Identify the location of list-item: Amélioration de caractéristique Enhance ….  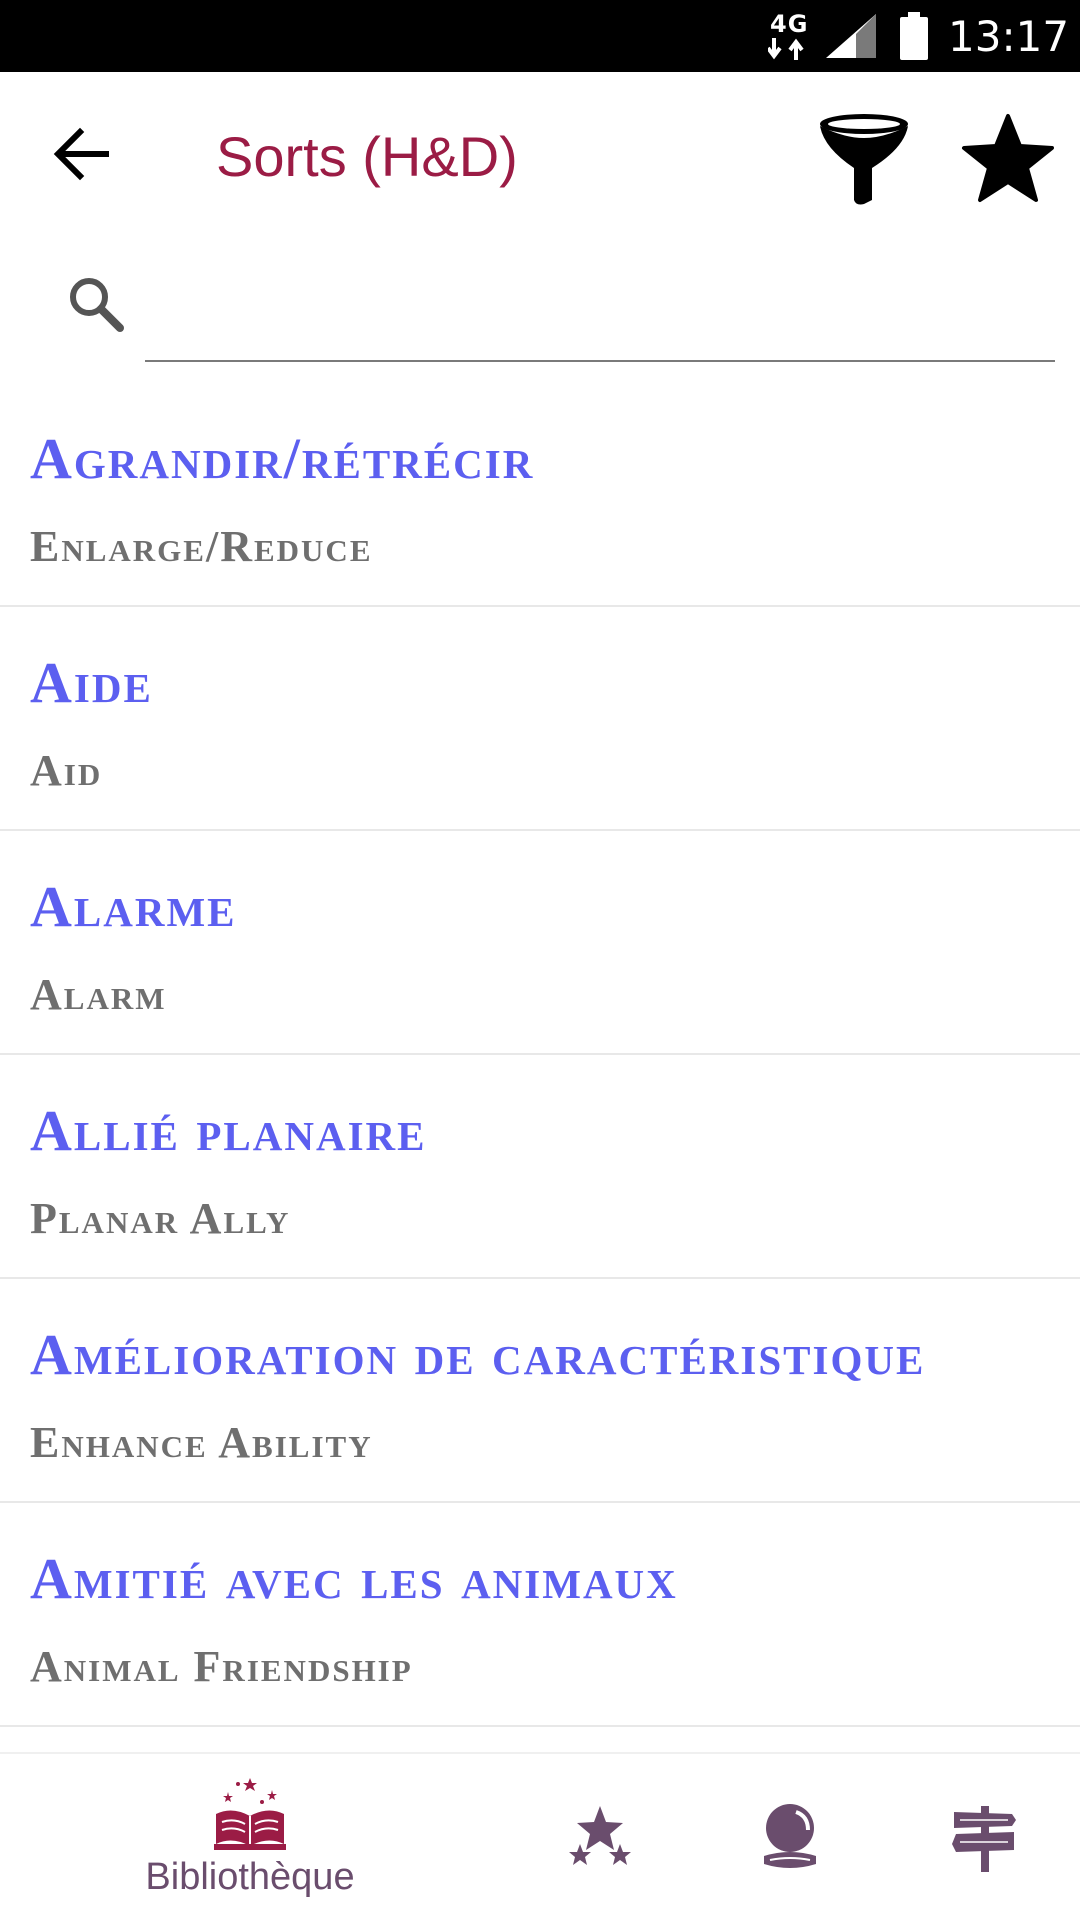
(540, 1391).